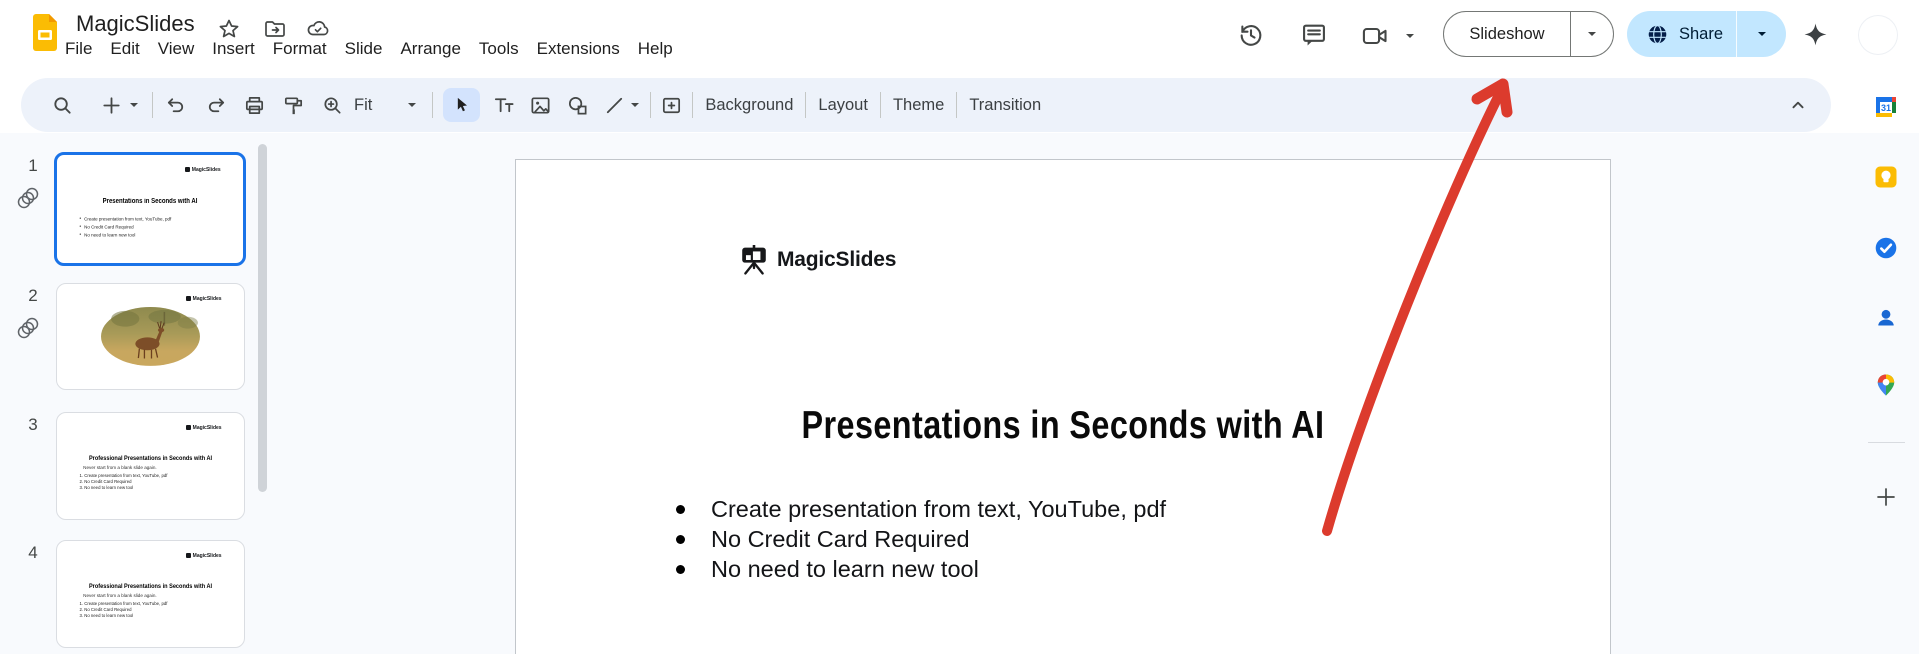 Image resolution: width=1919 pixels, height=654 pixels. I want to click on menu-file: File, so click(78, 49).